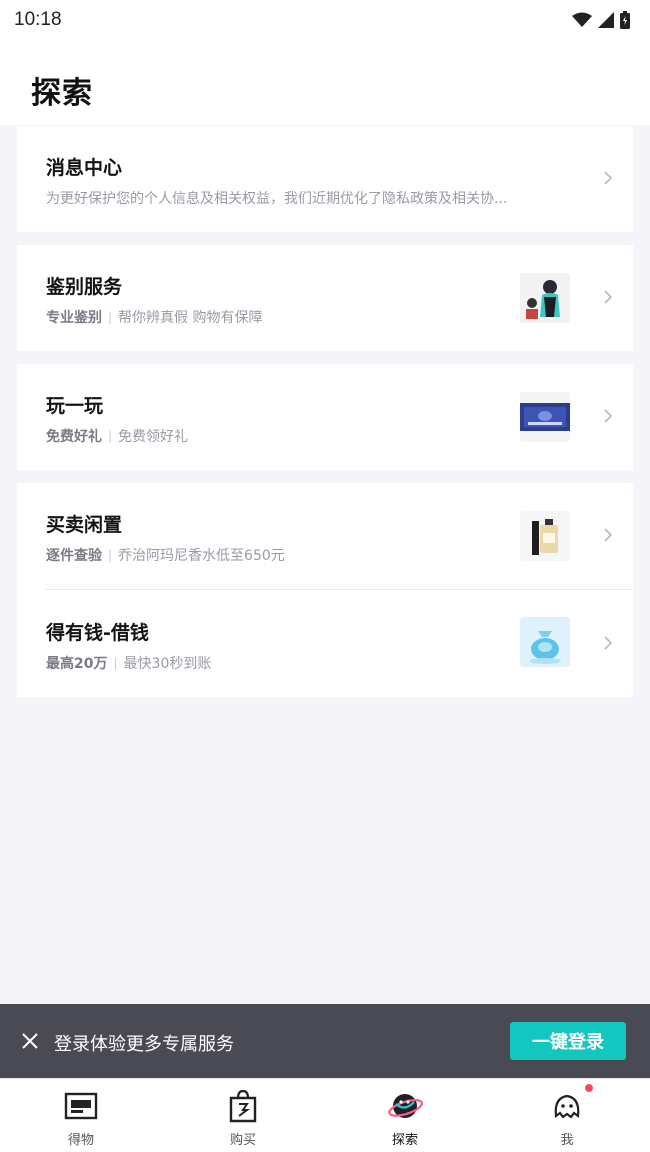 The height and width of the screenshot is (1152, 650). I want to click on money-bag-thumbnail, so click(545, 642).